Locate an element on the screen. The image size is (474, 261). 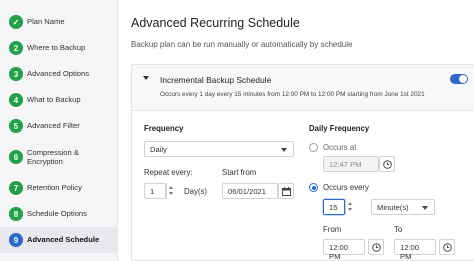
repeat-every-value: 1 is located at coordinates (152, 191).